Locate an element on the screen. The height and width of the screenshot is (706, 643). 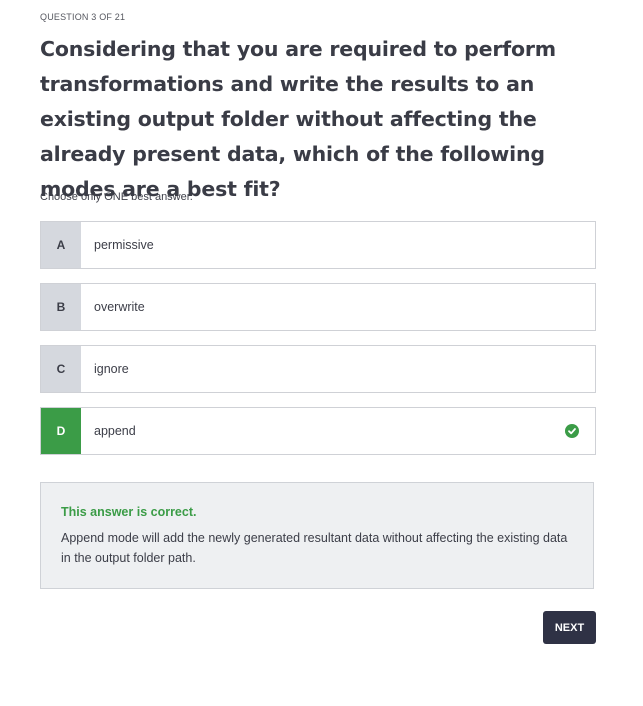
question-counter: QUESTION 3 OF 21 is located at coordinates (83, 17).